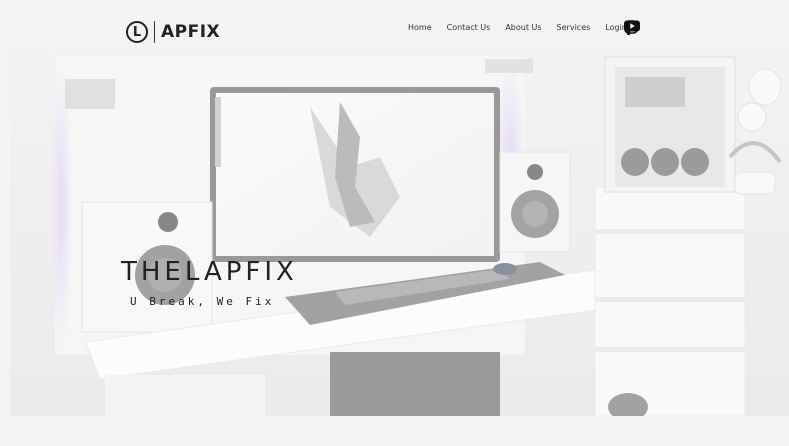 The image size is (789, 446). What do you see at coordinates (574, 27) in the screenshot?
I see `nav-services: Services` at bounding box center [574, 27].